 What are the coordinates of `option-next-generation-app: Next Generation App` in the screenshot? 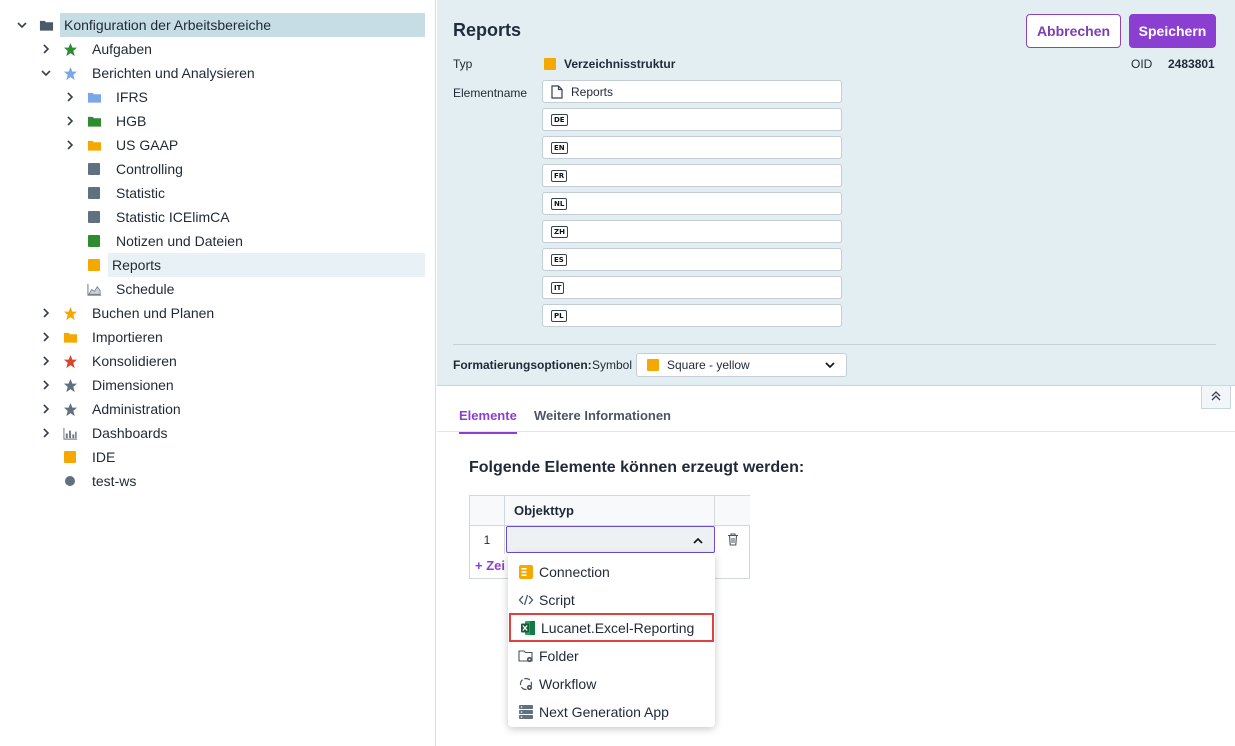 It's located at (611, 712).